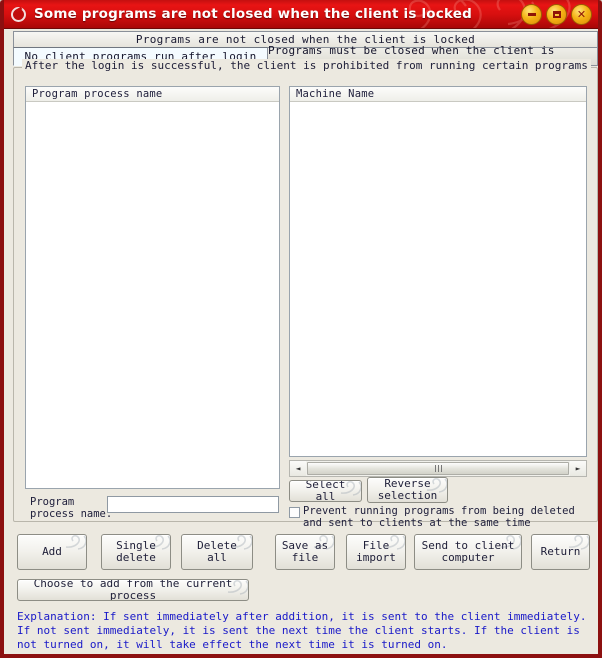 The image size is (602, 658). What do you see at coordinates (298, 468) in the screenshot?
I see `scroll-left-arrow-icon: ◄` at bounding box center [298, 468].